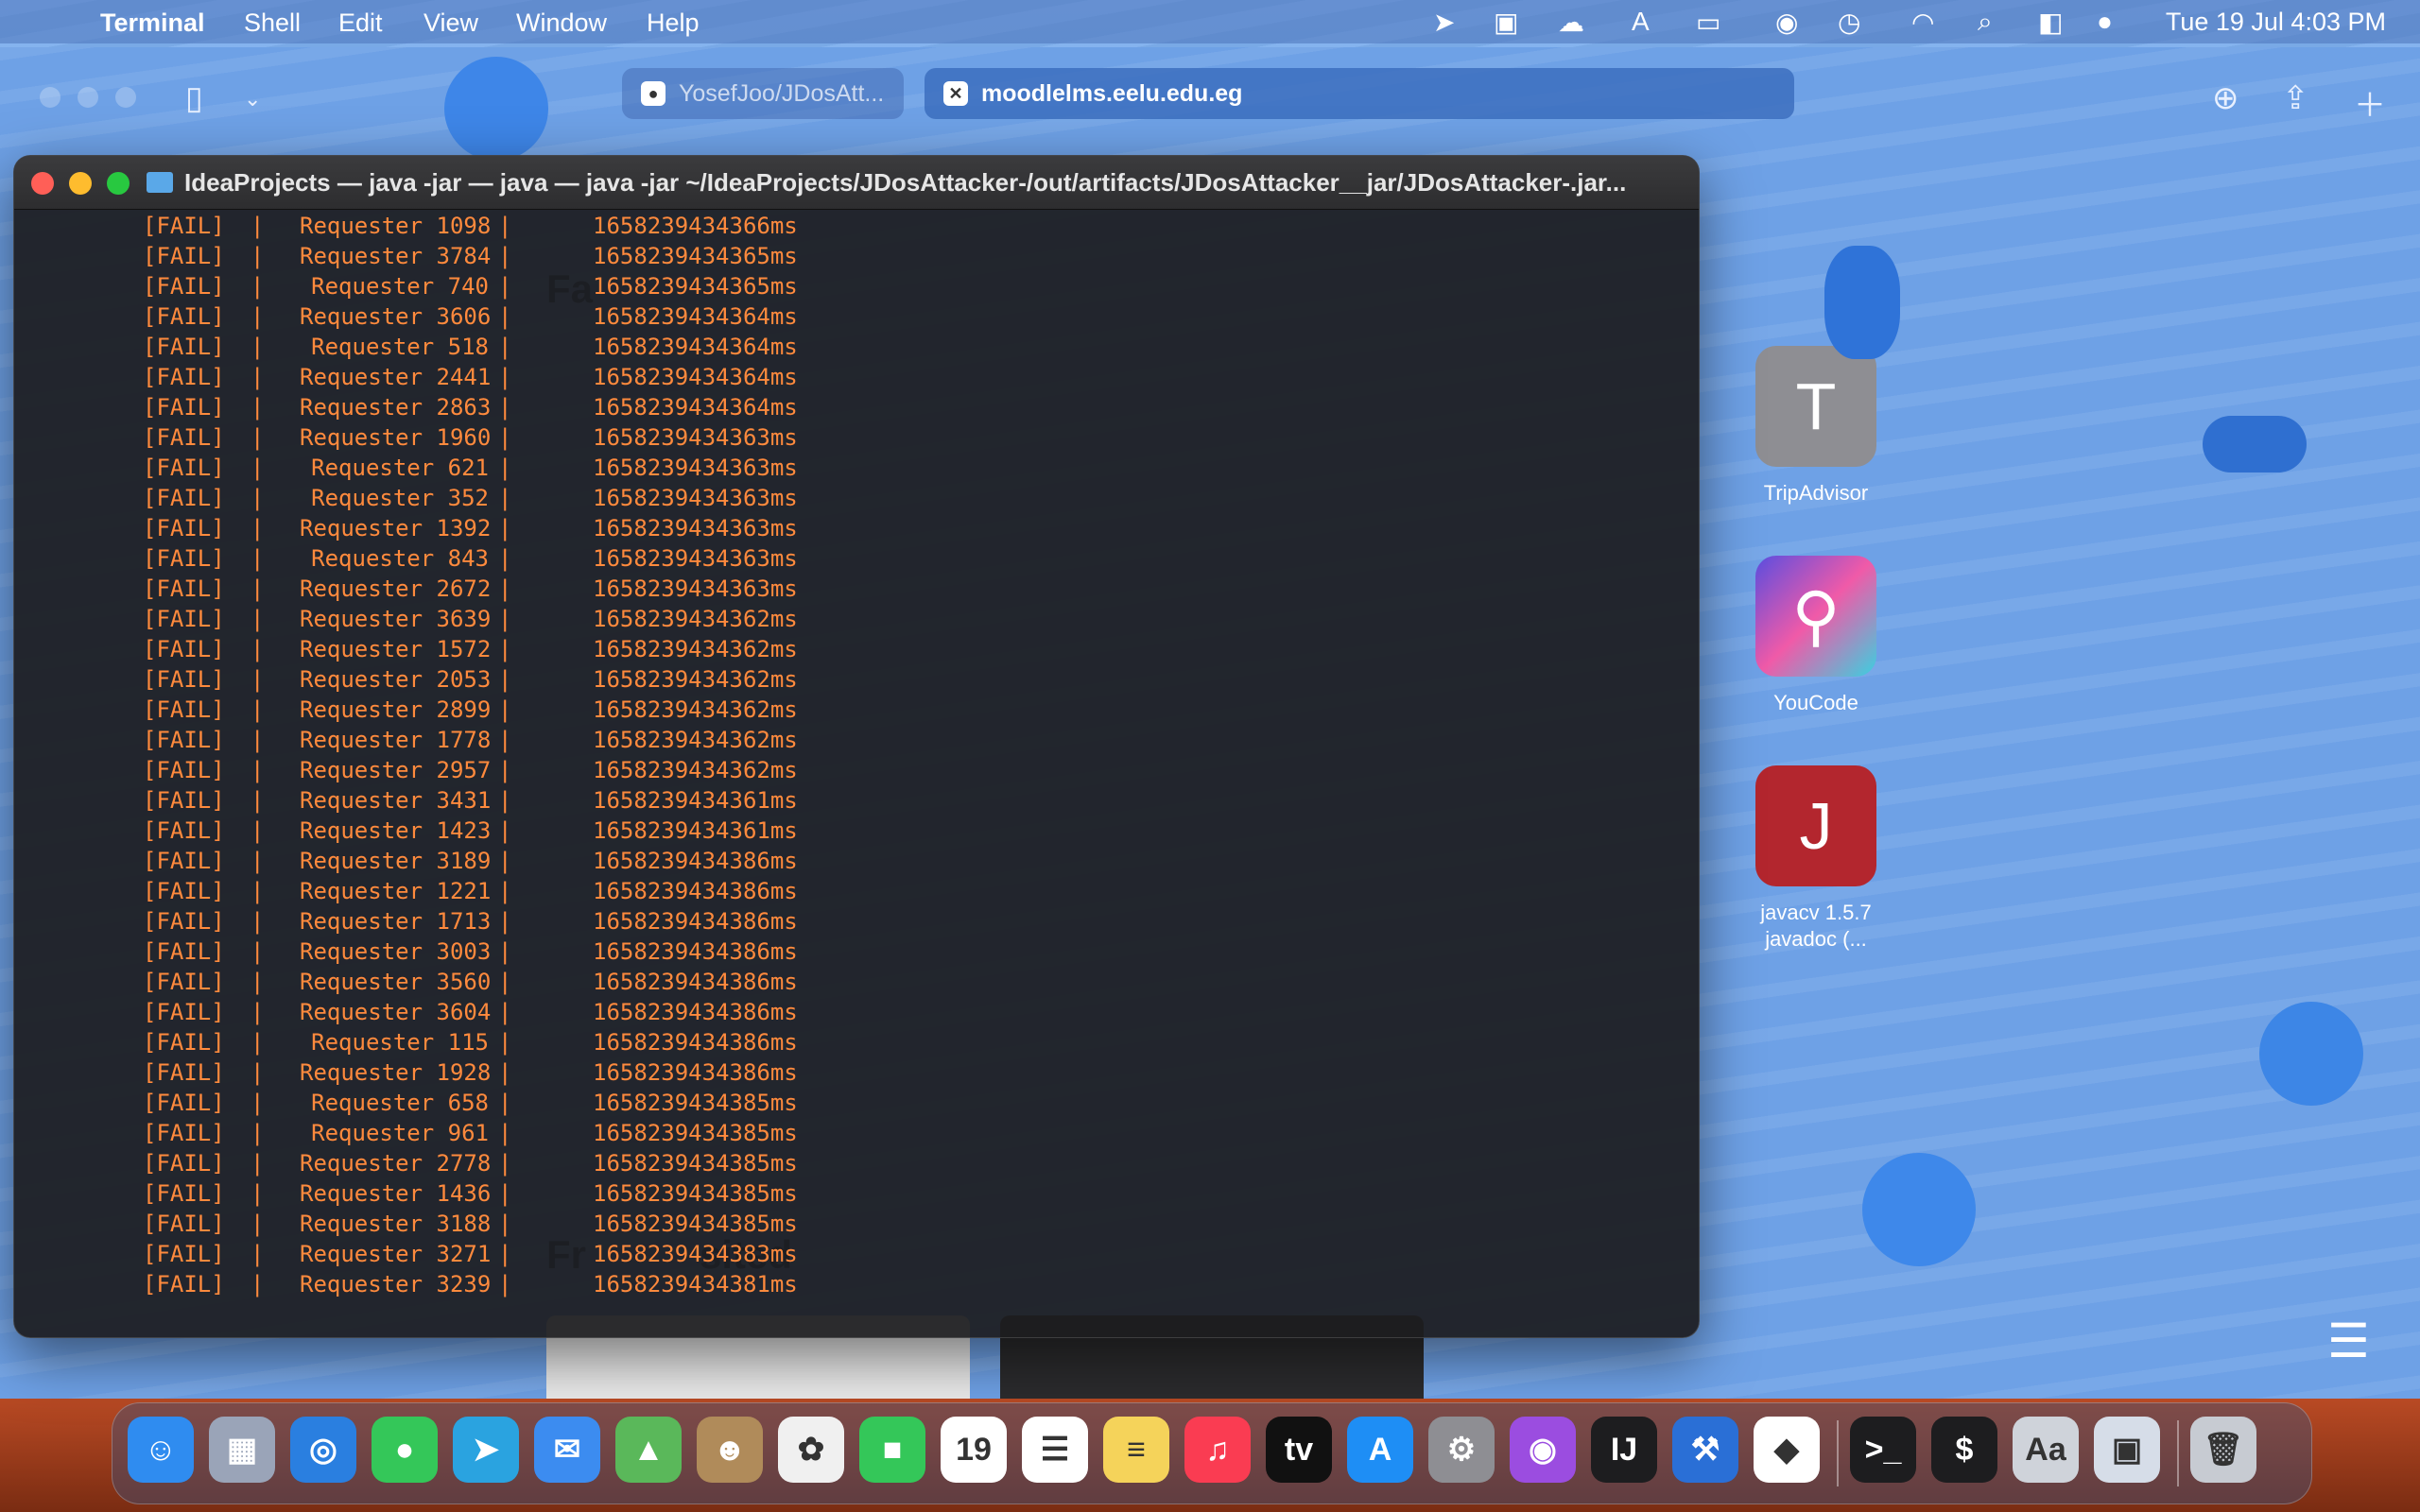 The width and height of the screenshot is (2420, 1512). What do you see at coordinates (125, 97) in the screenshot?
I see `browser-zoom-button` at bounding box center [125, 97].